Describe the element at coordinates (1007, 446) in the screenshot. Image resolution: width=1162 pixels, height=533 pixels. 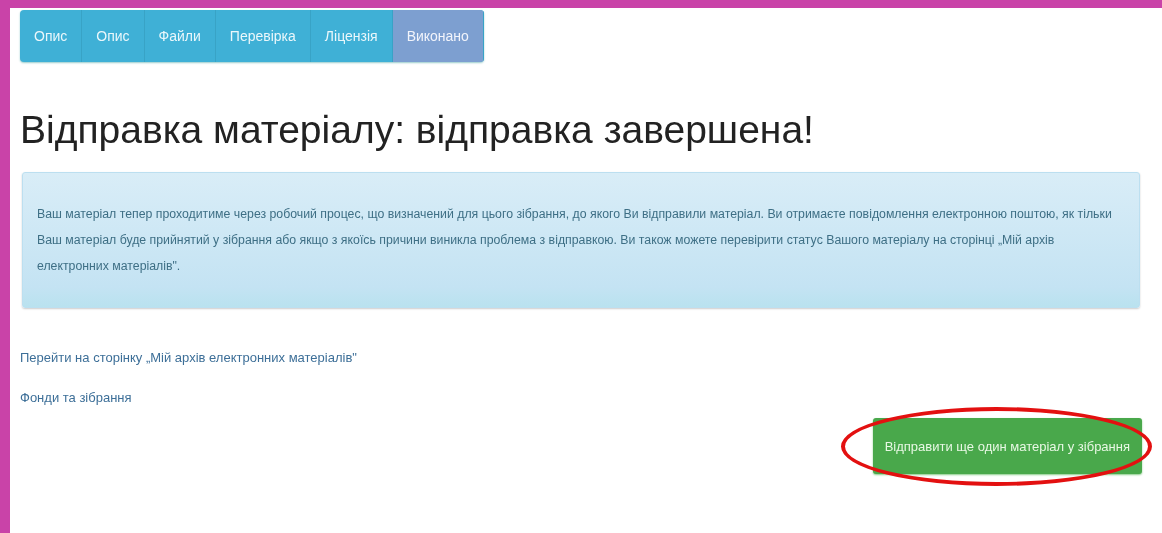
I see `submit-another-button: Відправити ще один матеріал у зібрання` at that location.